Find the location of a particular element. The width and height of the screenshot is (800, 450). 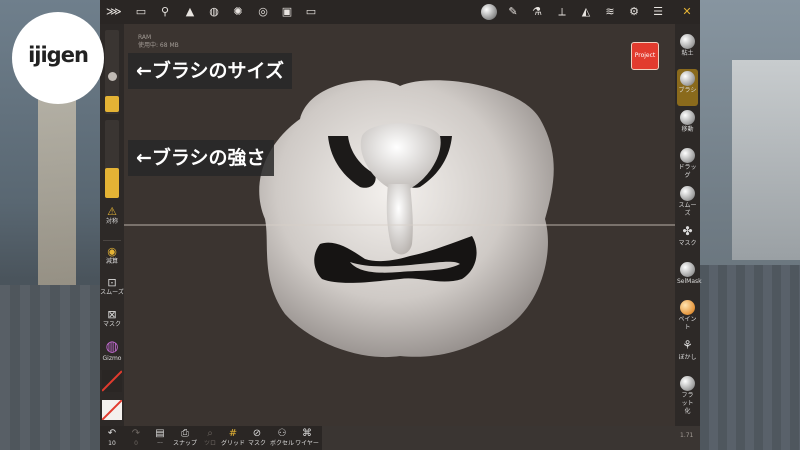

brush-sphere-icon is located at coordinates (687, 78).